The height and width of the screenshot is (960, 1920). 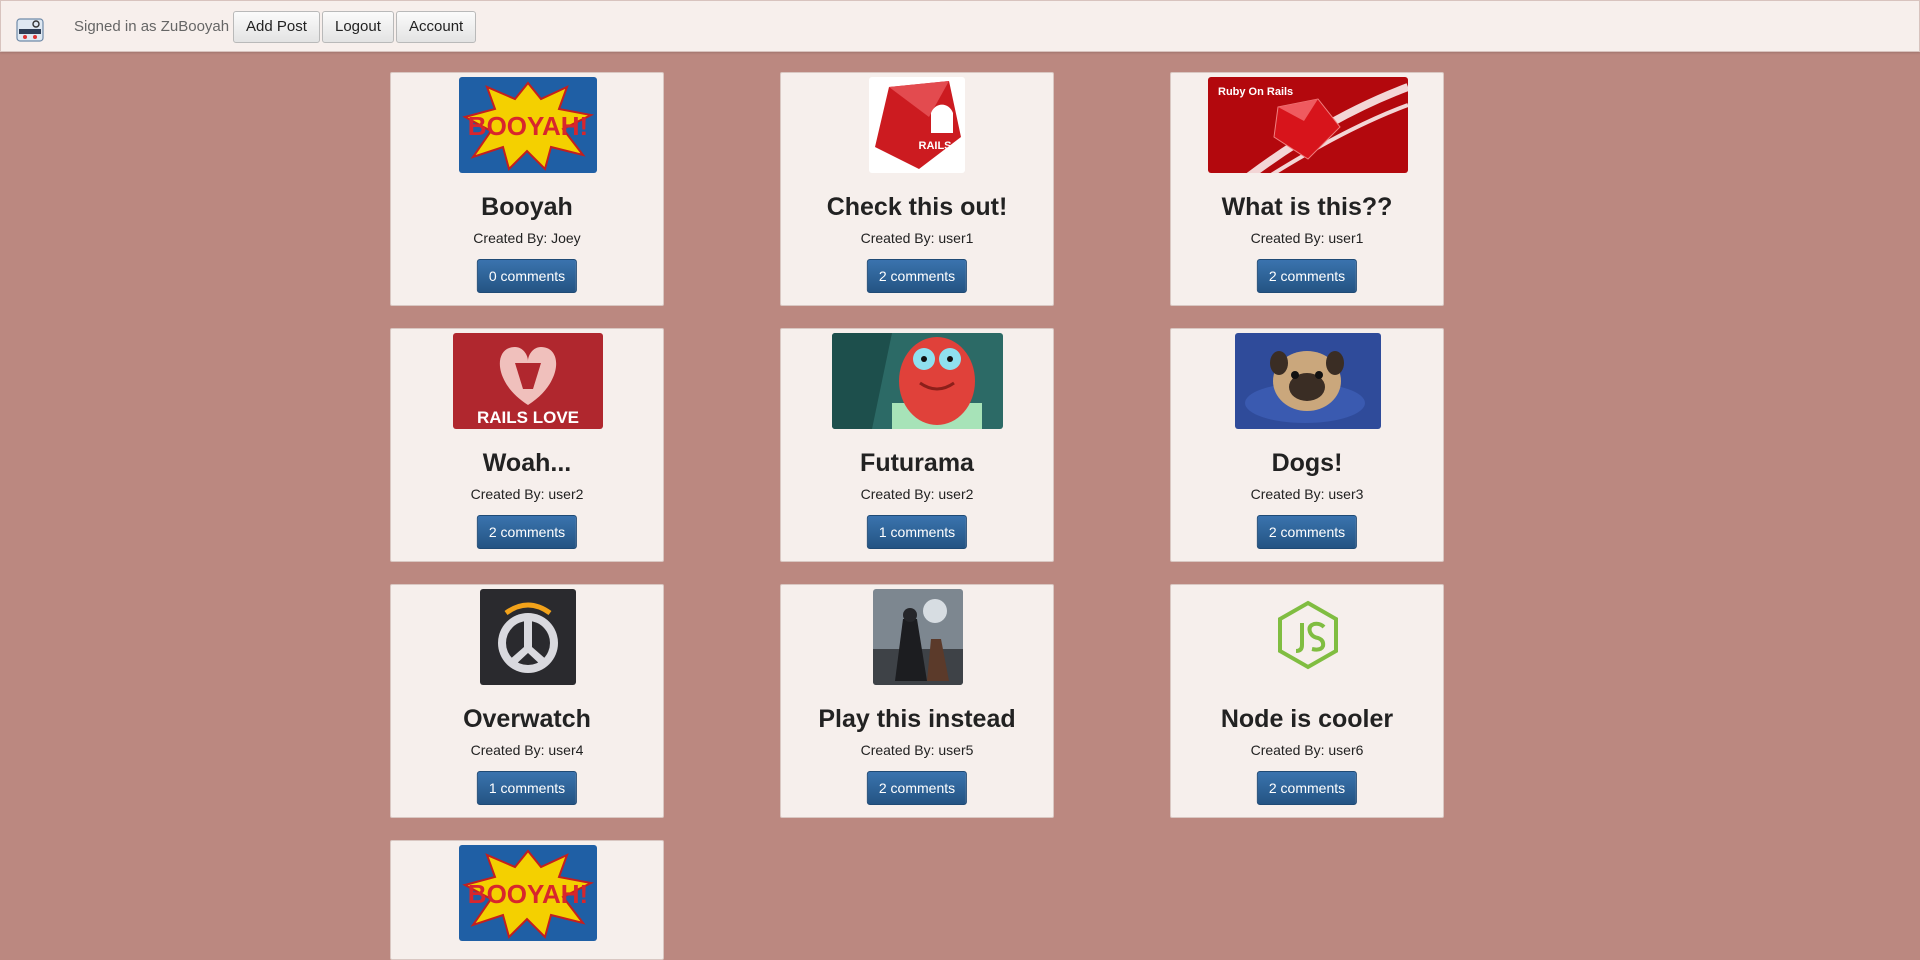 I want to click on post-image-dog, so click(x=1308, y=381).